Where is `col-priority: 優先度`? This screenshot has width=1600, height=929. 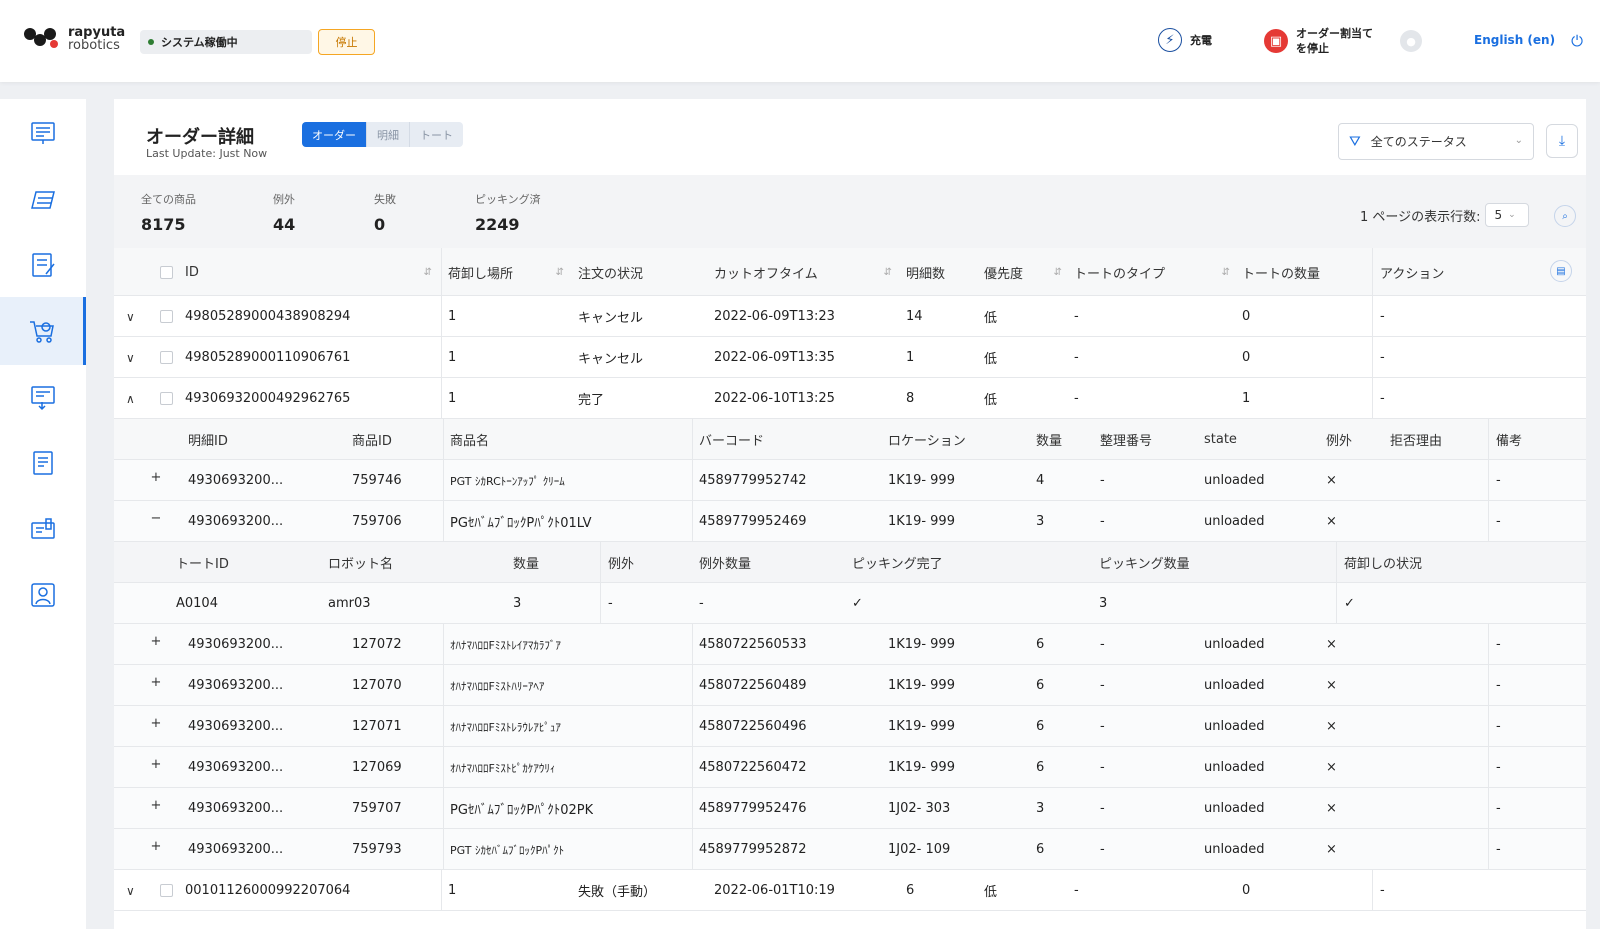
col-priority: 優先度 is located at coordinates (1027, 272).